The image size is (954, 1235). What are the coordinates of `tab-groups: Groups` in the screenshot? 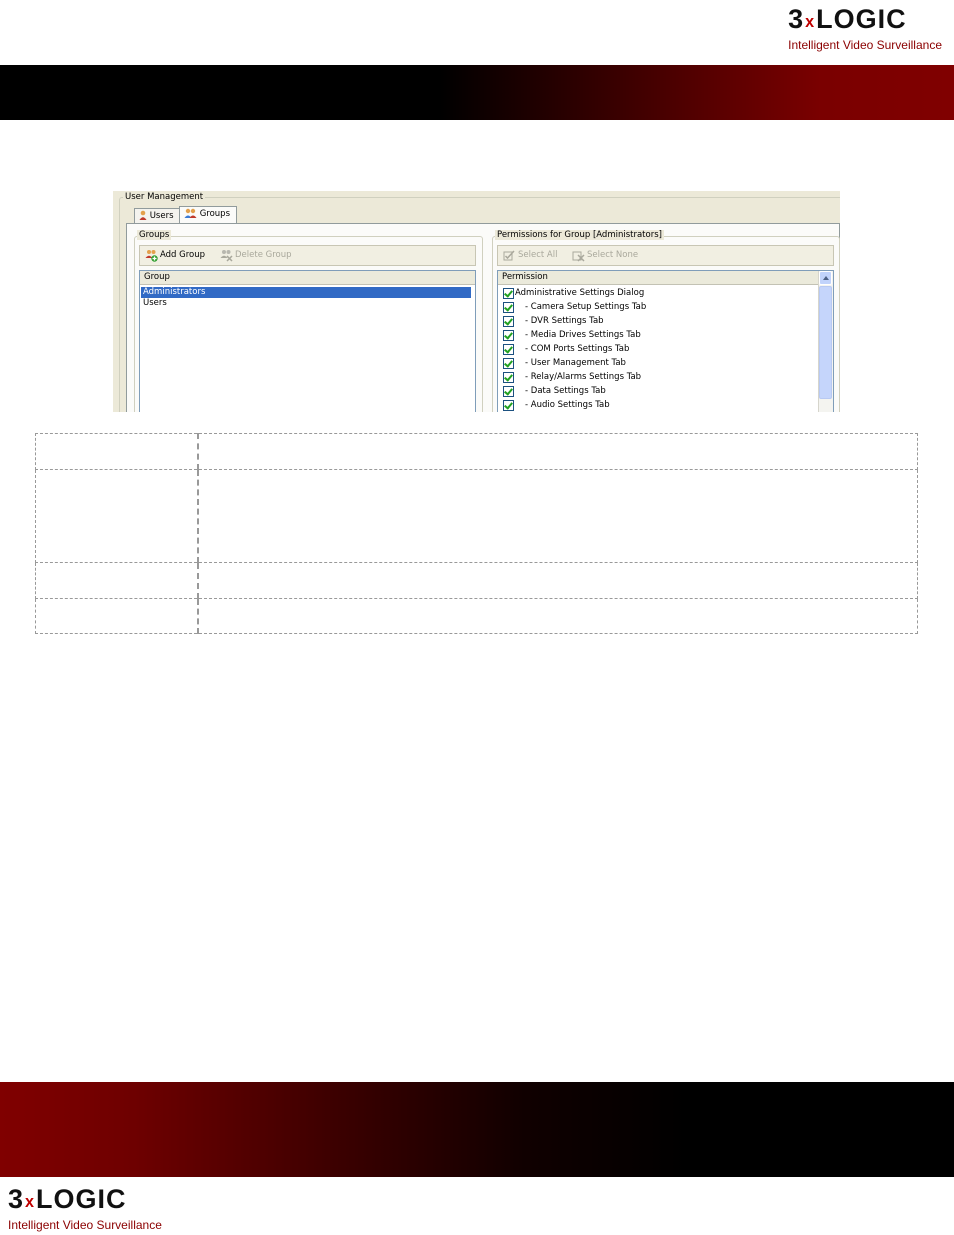 It's located at (208, 215).